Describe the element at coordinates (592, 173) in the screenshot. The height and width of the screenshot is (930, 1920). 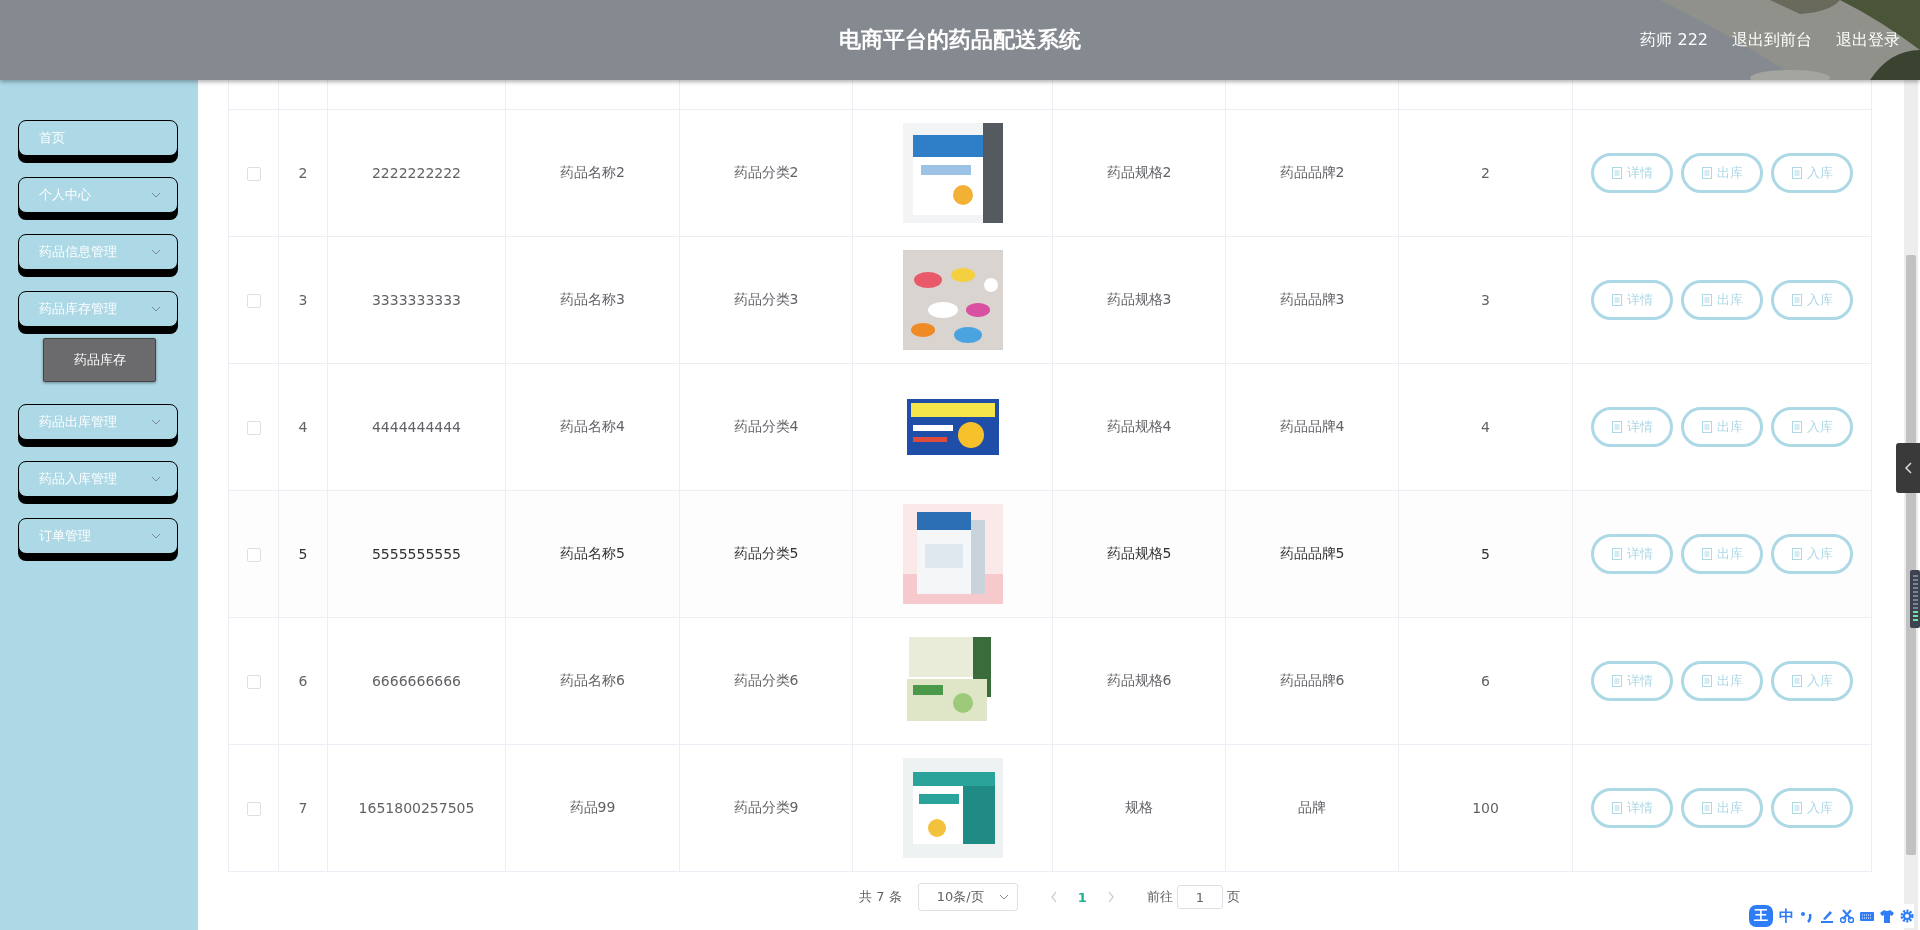
I see `name-cell: 药品名称2` at that location.